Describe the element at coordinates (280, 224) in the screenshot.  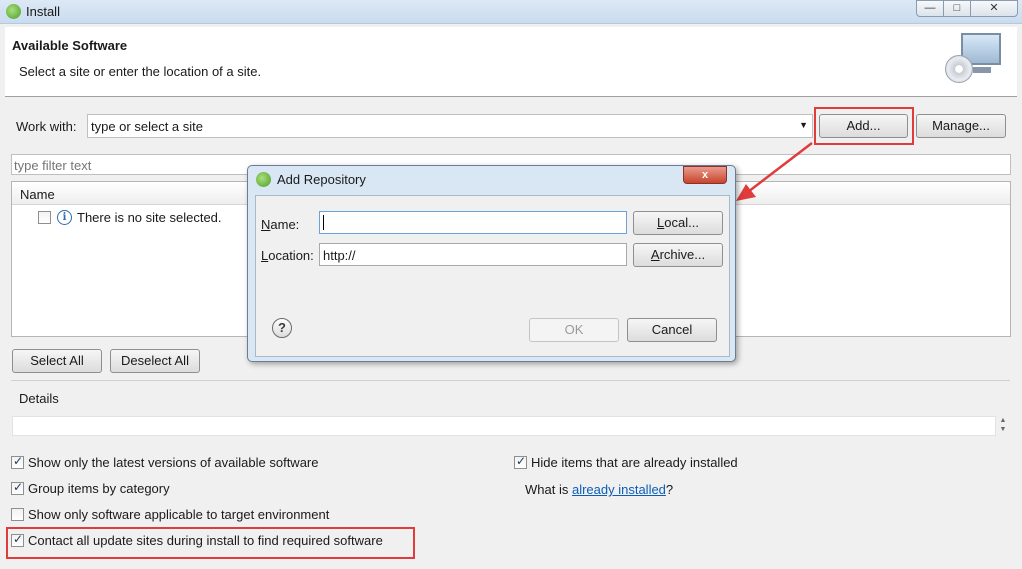
I see `name-label: Name:` at that location.